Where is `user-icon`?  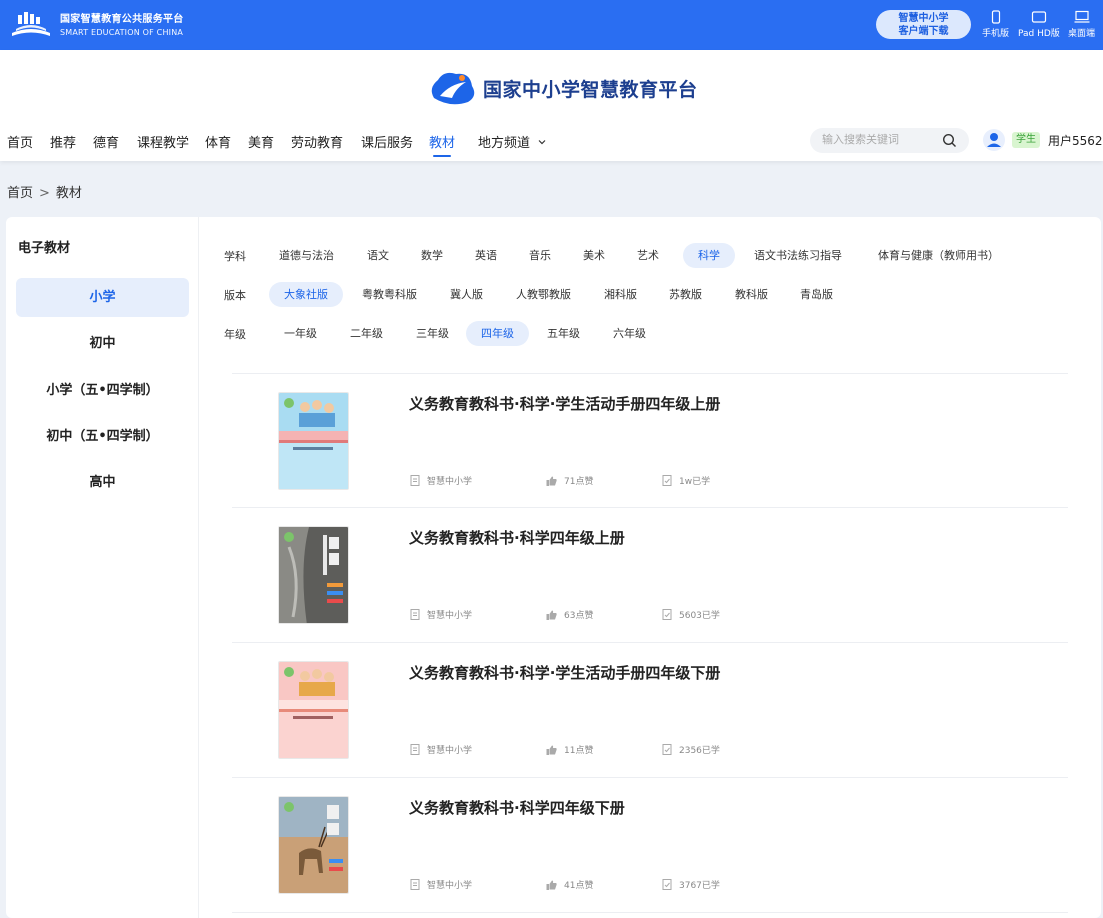
user-icon is located at coordinates (994, 140).